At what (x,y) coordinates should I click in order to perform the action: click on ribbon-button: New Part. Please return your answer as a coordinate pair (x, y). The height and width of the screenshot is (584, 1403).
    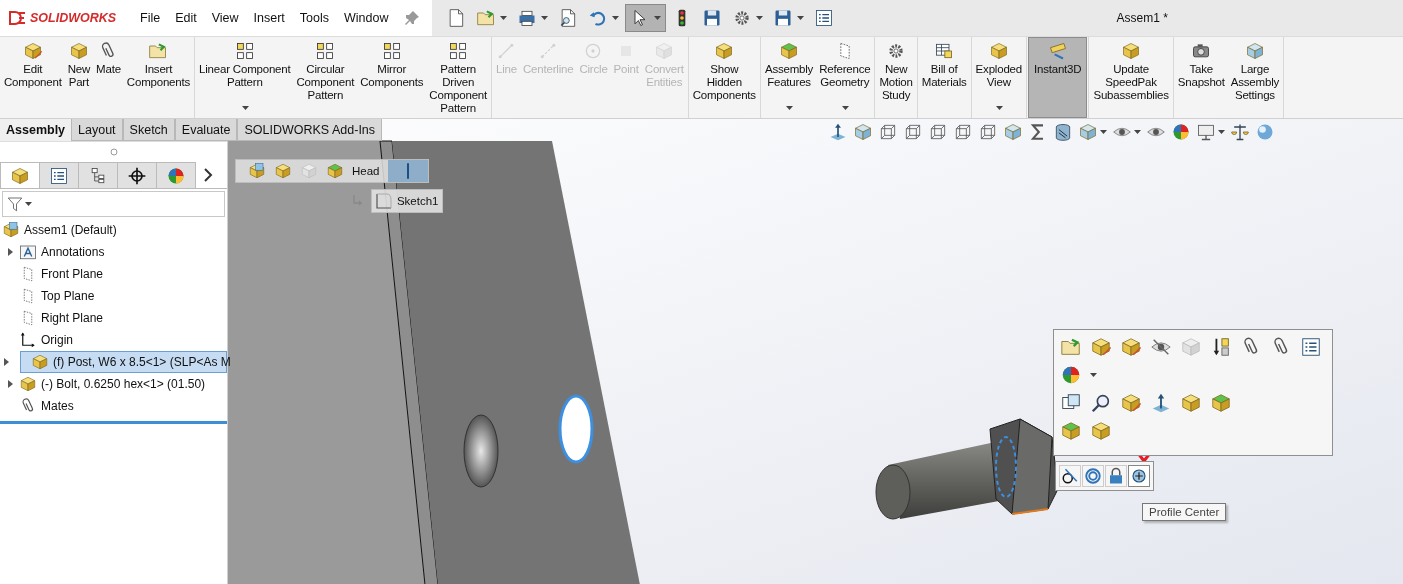
    Looking at the image, I should click on (79, 77).